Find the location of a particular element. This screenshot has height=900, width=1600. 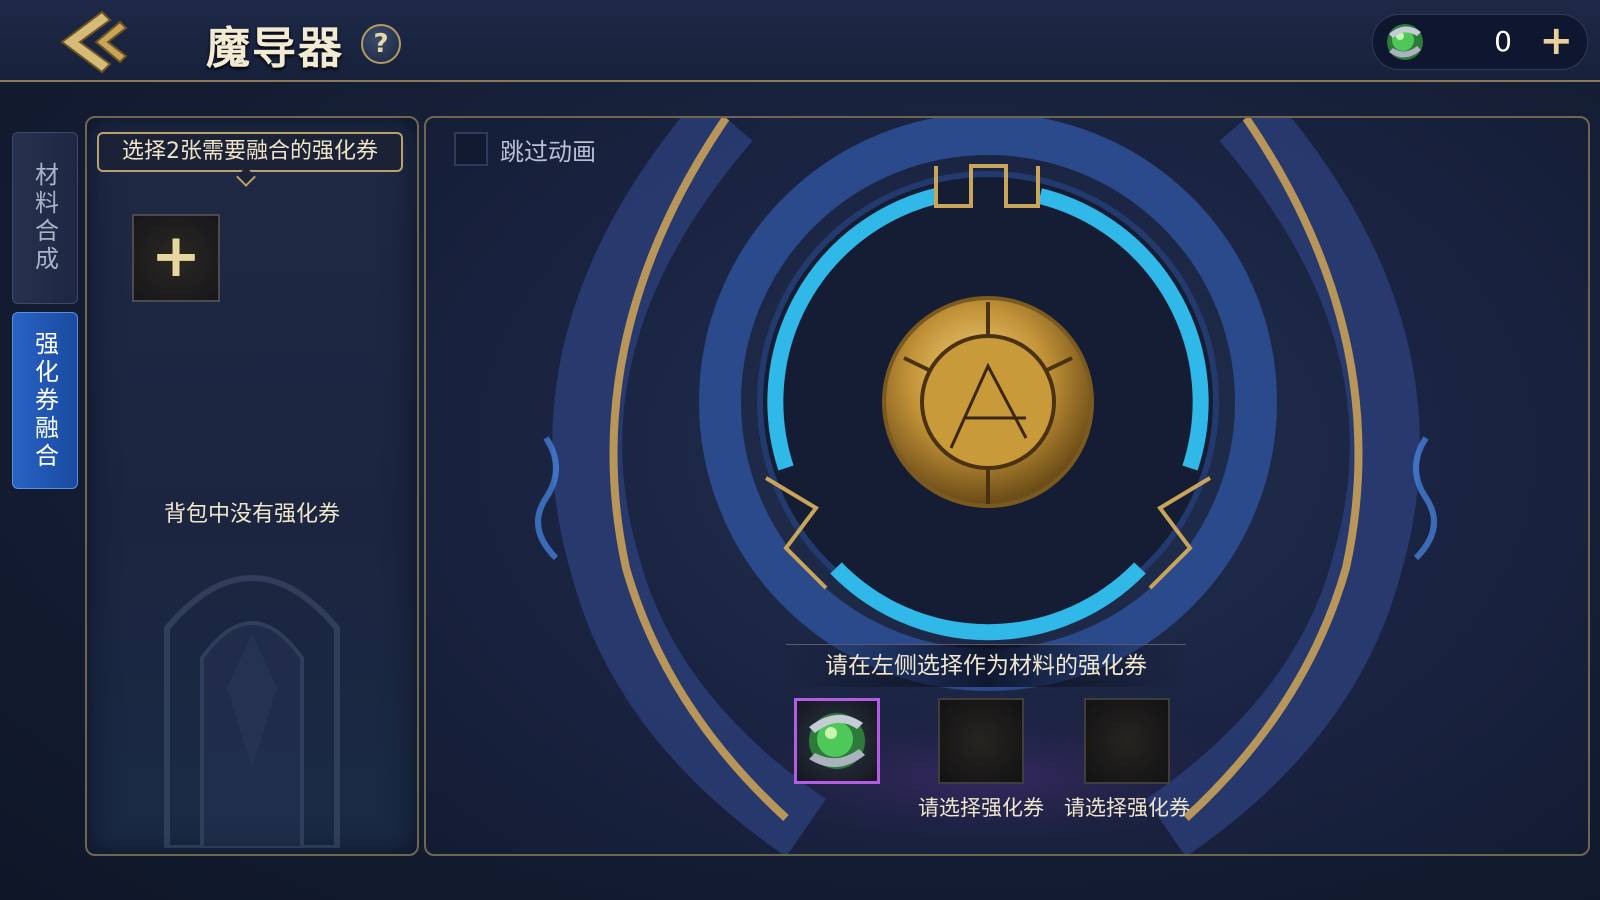

tab-material-synthesis: 材料合成 is located at coordinates (45, 218).